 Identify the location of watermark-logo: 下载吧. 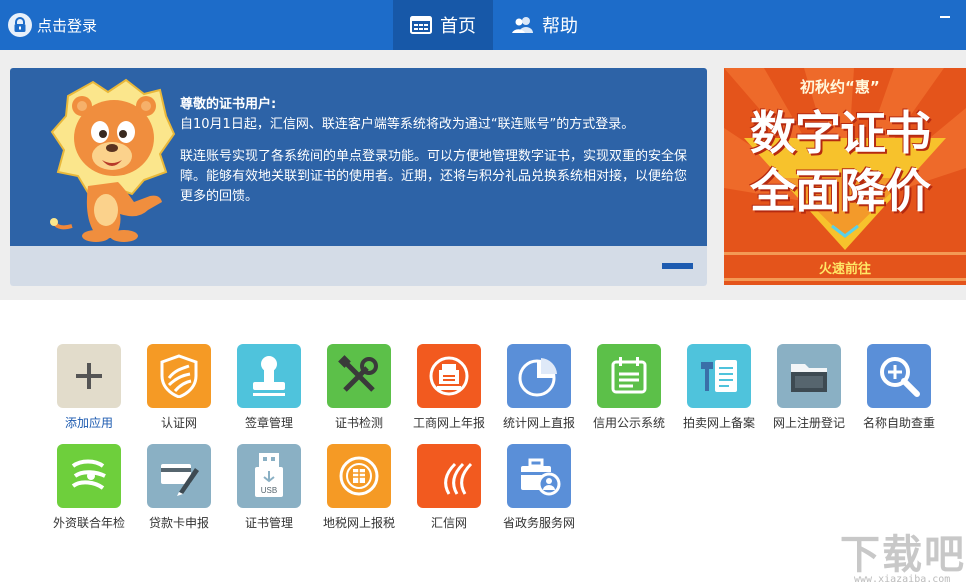
(903, 555).